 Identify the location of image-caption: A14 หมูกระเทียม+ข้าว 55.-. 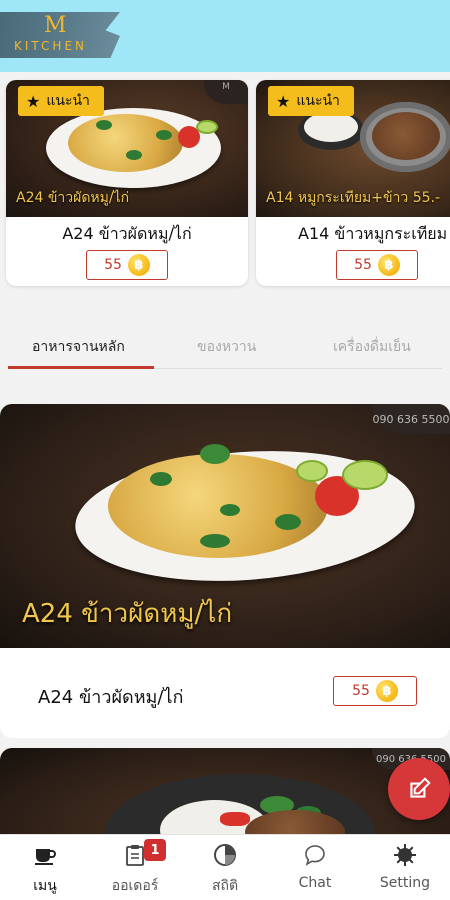
(353, 198).